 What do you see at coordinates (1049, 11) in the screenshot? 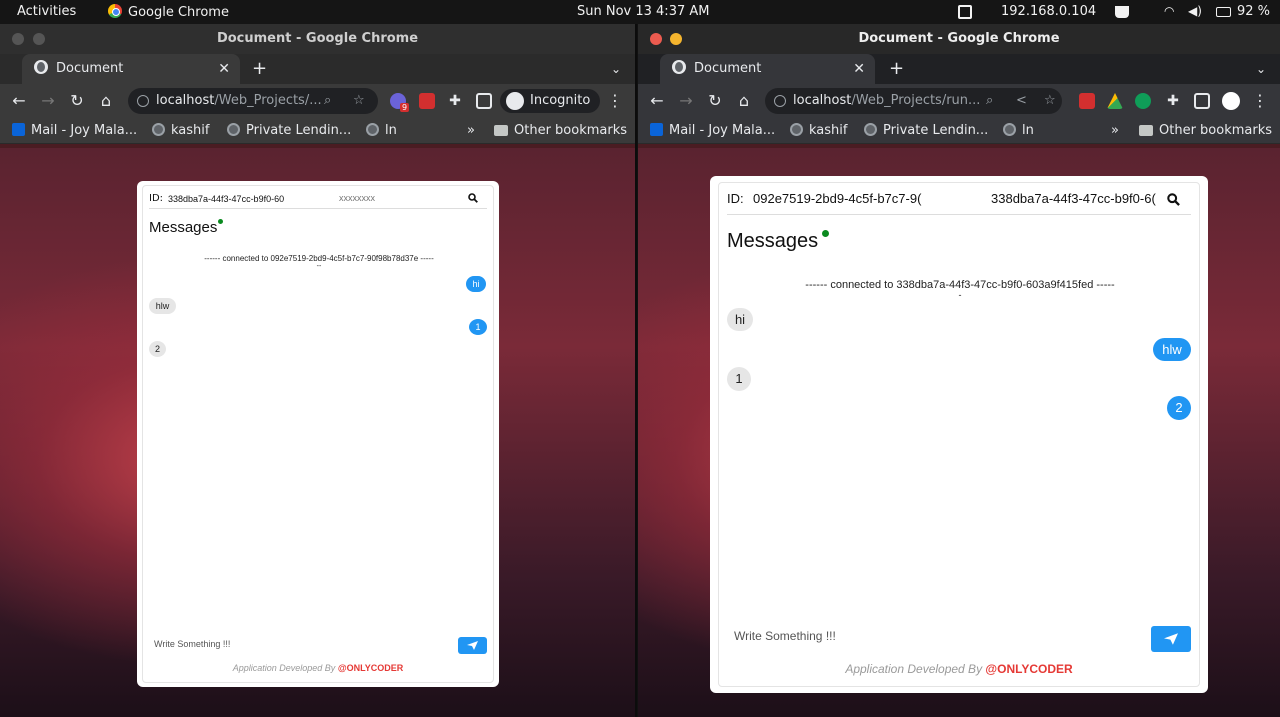
I see `ip-address: 192.168.0.104` at bounding box center [1049, 11].